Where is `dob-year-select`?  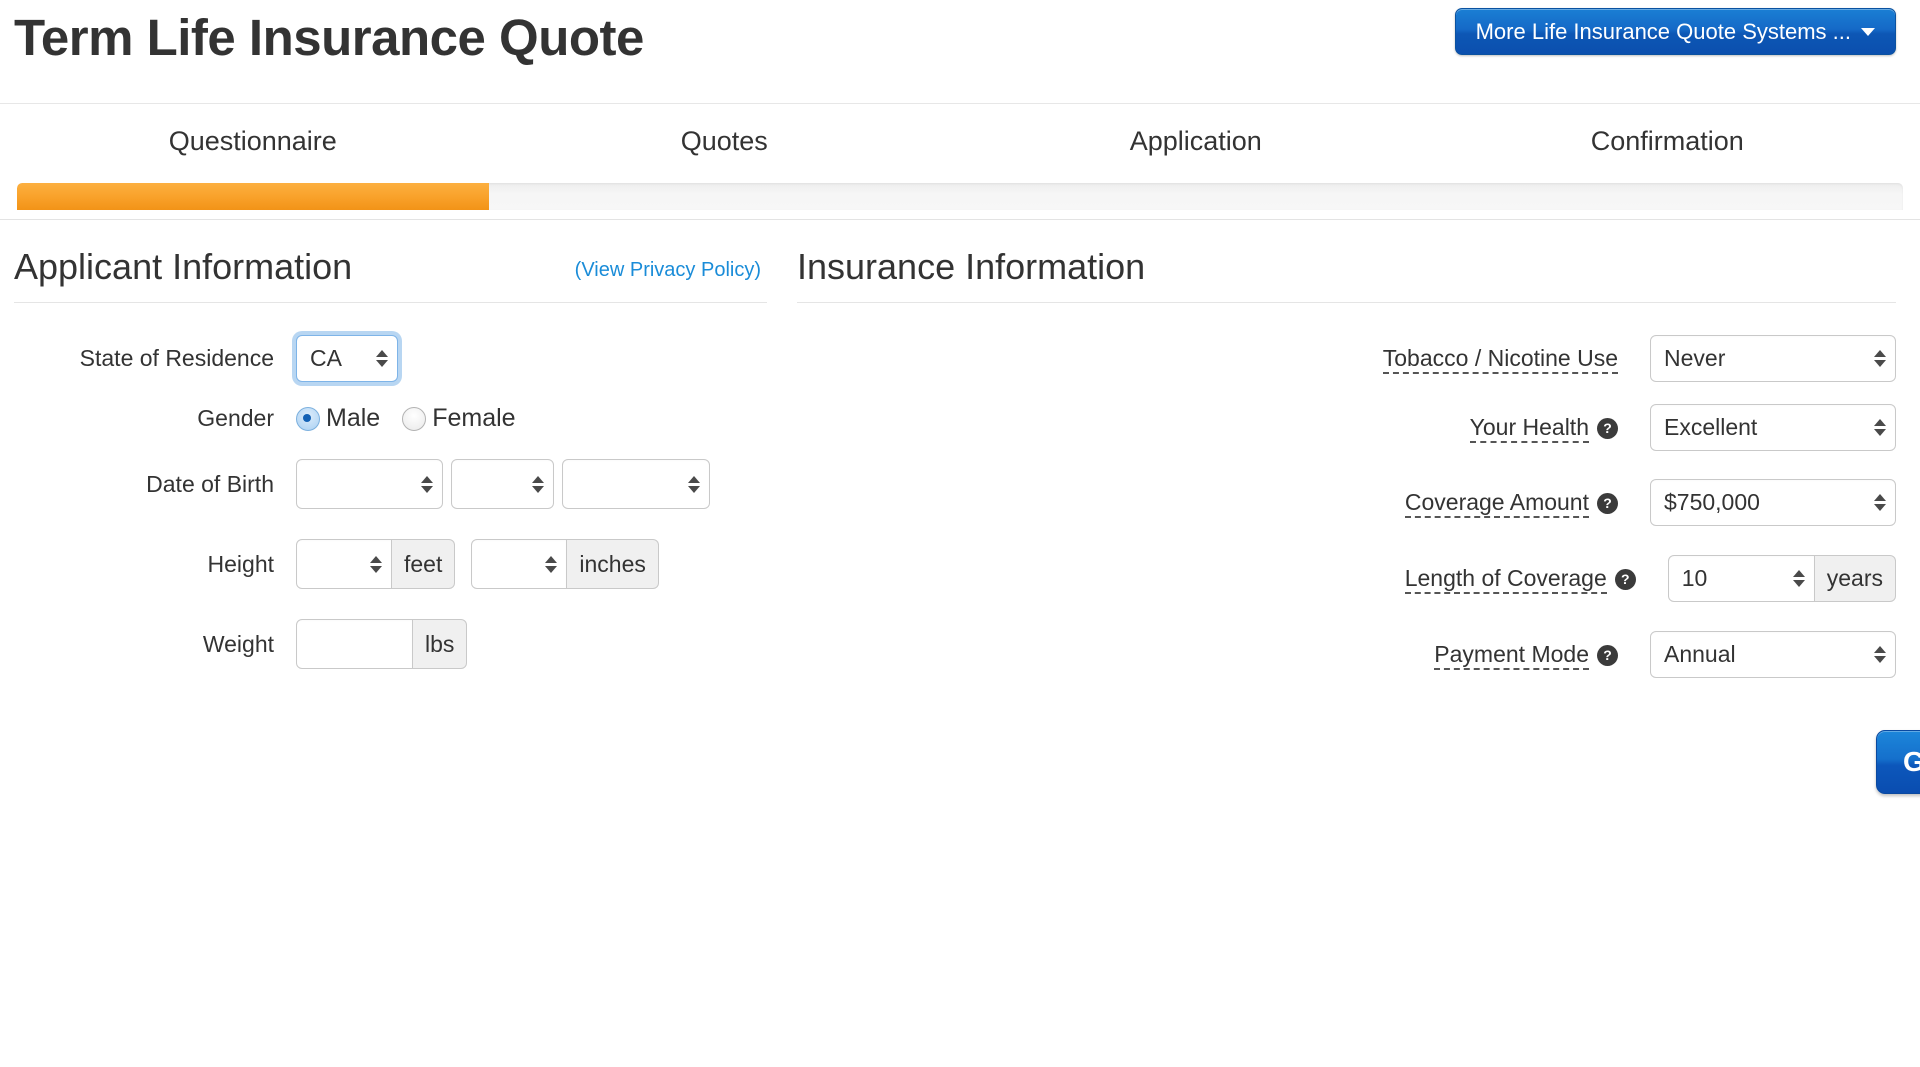 dob-year-select is located at coordinates (636, 484).